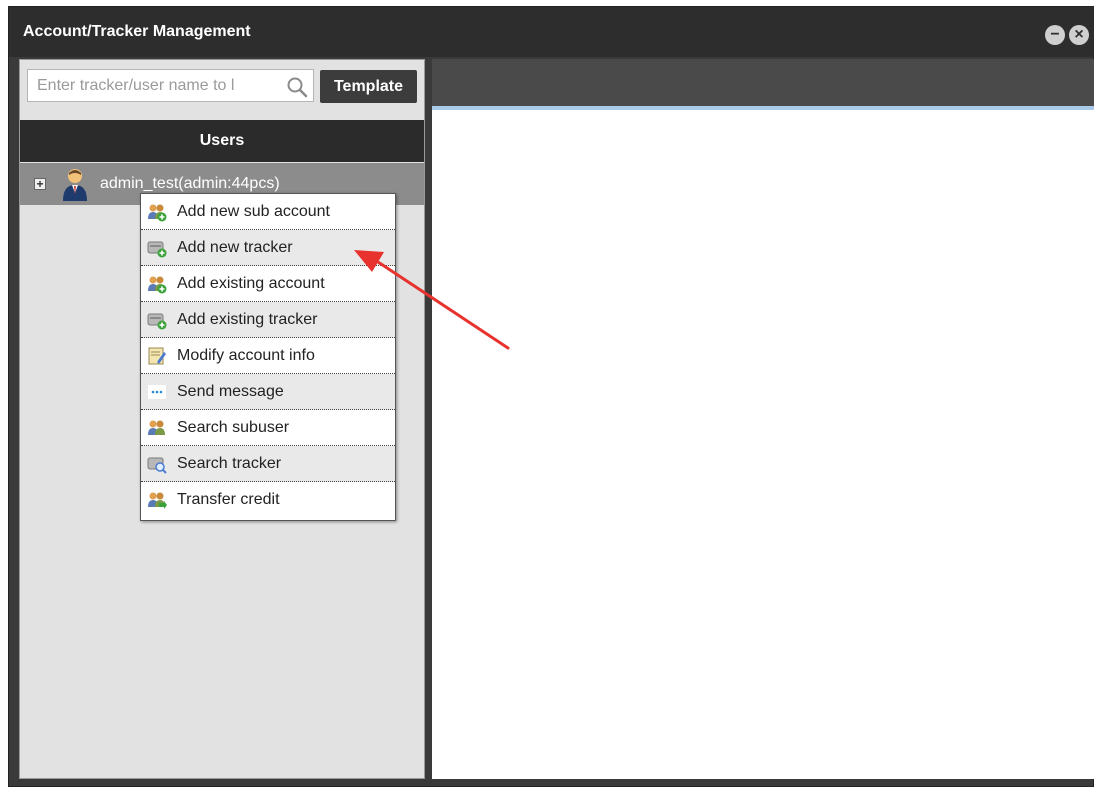 The width and height of the screenshot is (1094, 787). I want to click on menu-label: Modify account info, so click(246, 355).